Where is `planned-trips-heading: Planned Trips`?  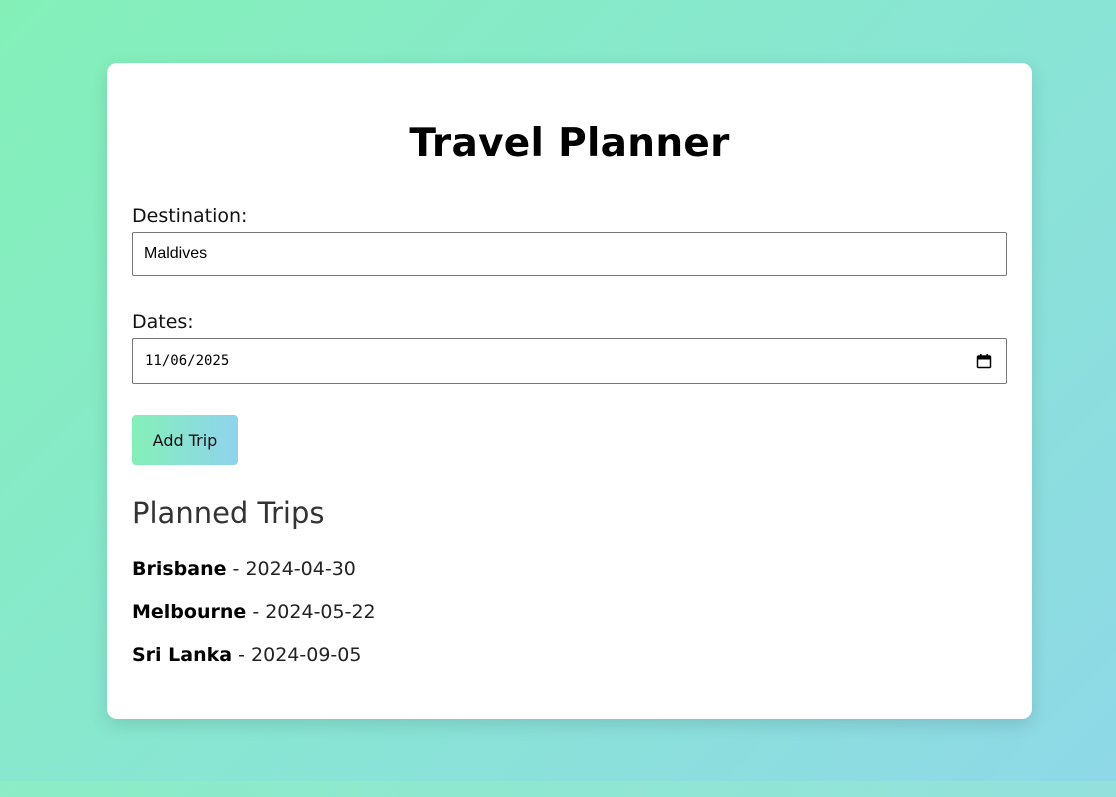 planned-trips-heading: Planned Trips is located at coordinates (228, 513).